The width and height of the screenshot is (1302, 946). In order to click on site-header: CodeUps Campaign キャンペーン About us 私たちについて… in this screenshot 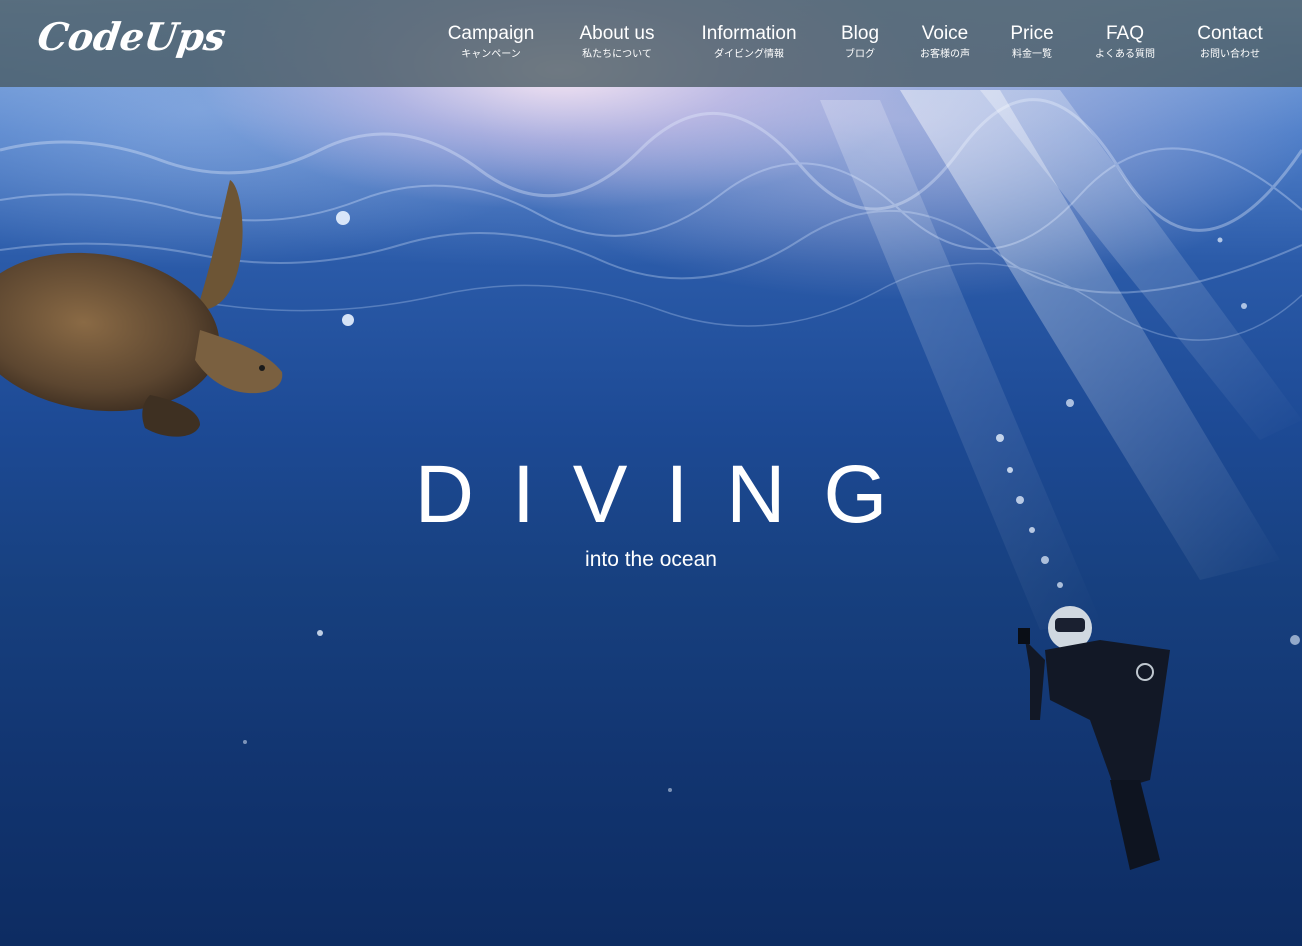, I will do `click(651, 43)`.